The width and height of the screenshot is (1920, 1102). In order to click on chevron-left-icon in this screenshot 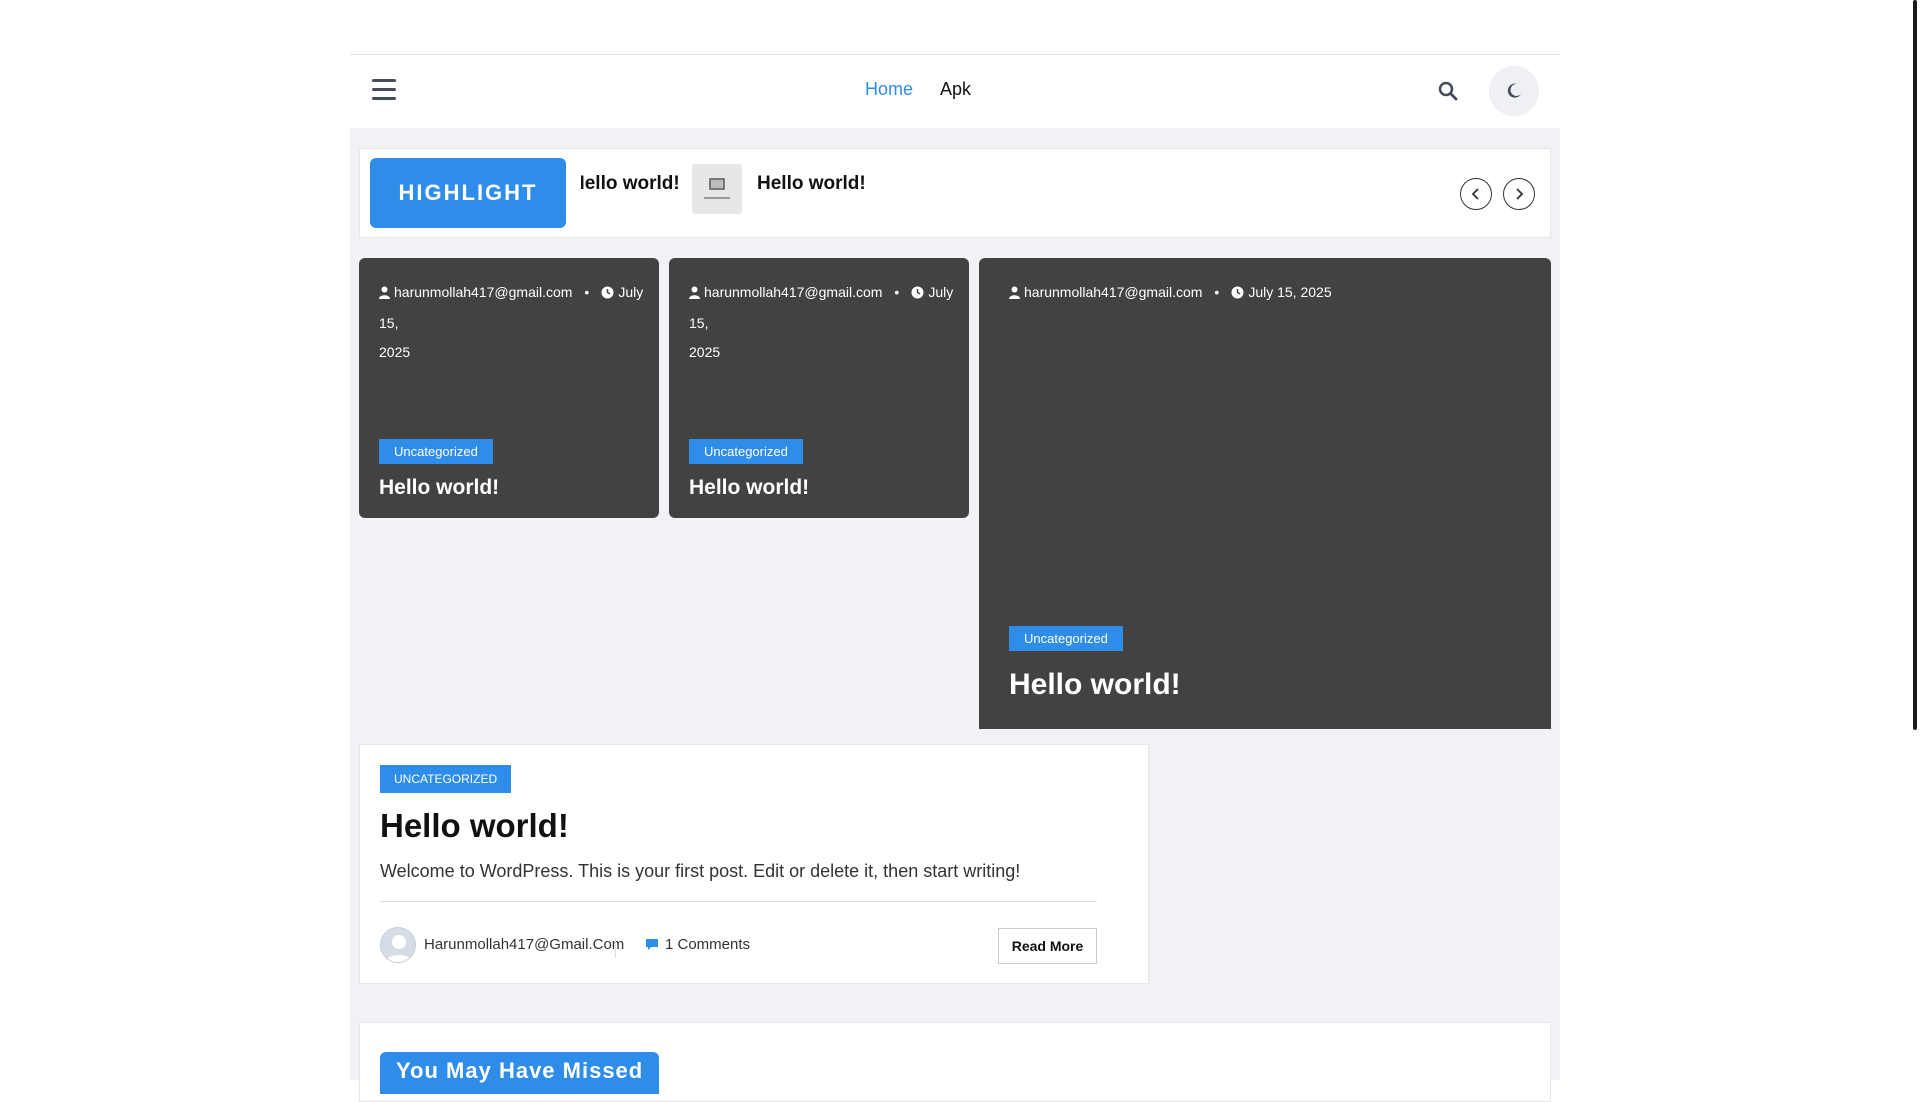, I will do `click(1475, 194)`.